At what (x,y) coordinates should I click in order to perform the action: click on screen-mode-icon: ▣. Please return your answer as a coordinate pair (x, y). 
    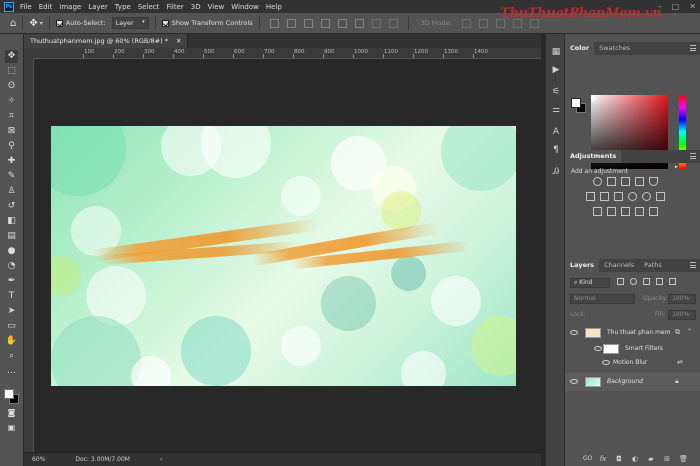
    Looking at the image, I should click on (11, 427).